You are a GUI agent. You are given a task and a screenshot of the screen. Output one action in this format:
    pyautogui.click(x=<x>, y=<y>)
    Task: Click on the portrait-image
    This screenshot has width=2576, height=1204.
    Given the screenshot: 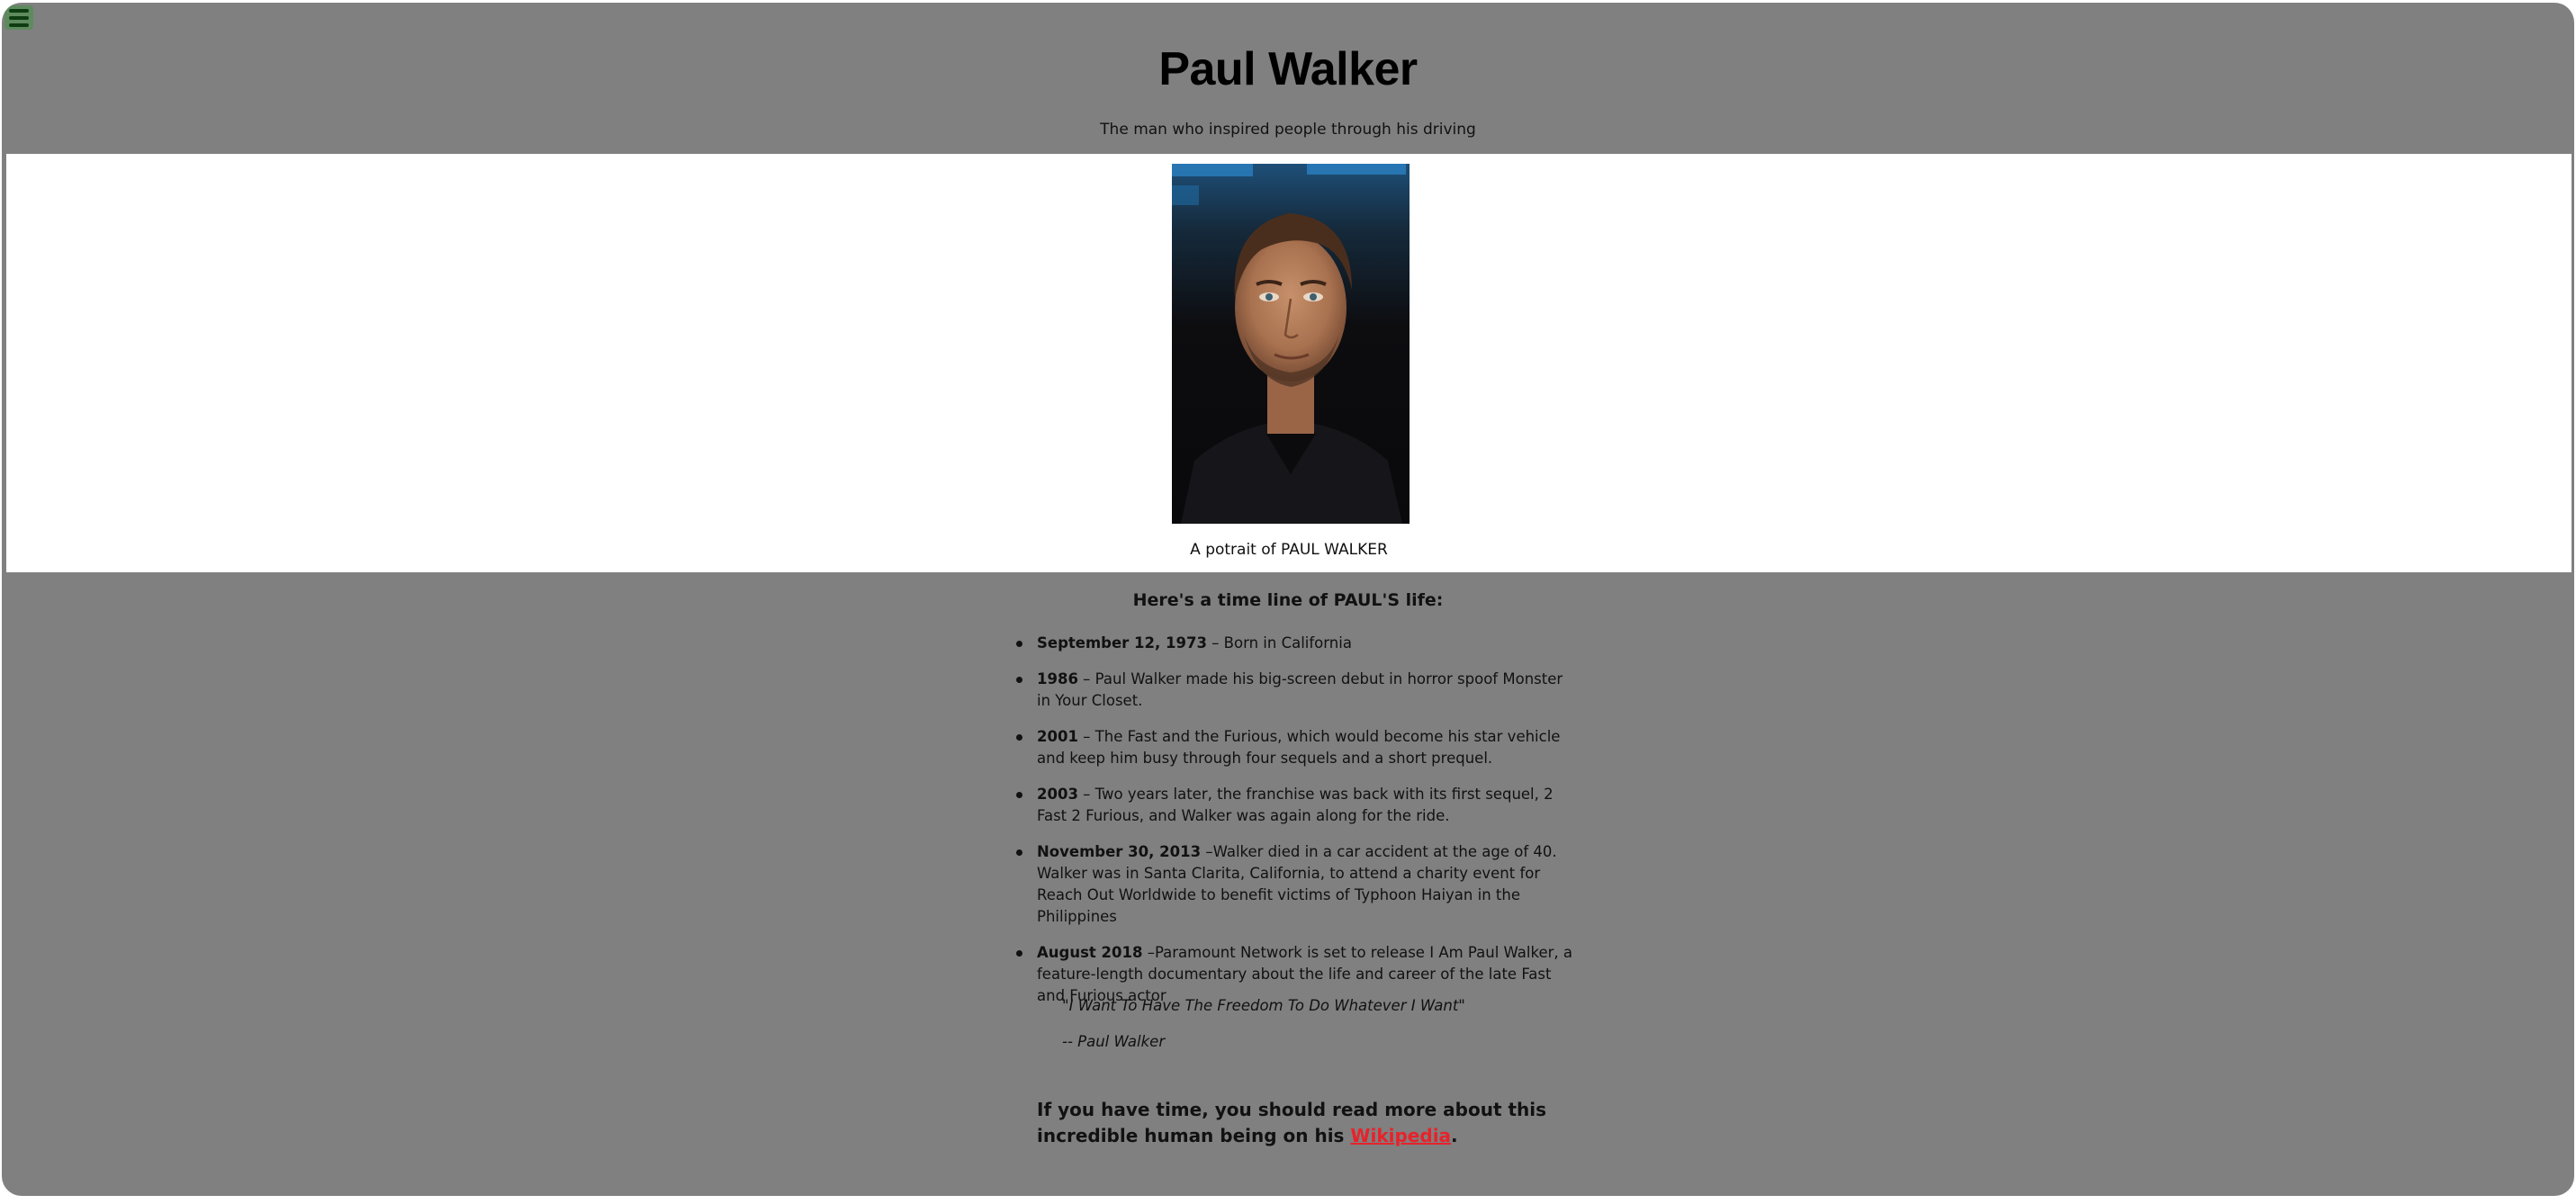 What is the action you would take?
    pyautogui.click(x=1291, y=344)
    